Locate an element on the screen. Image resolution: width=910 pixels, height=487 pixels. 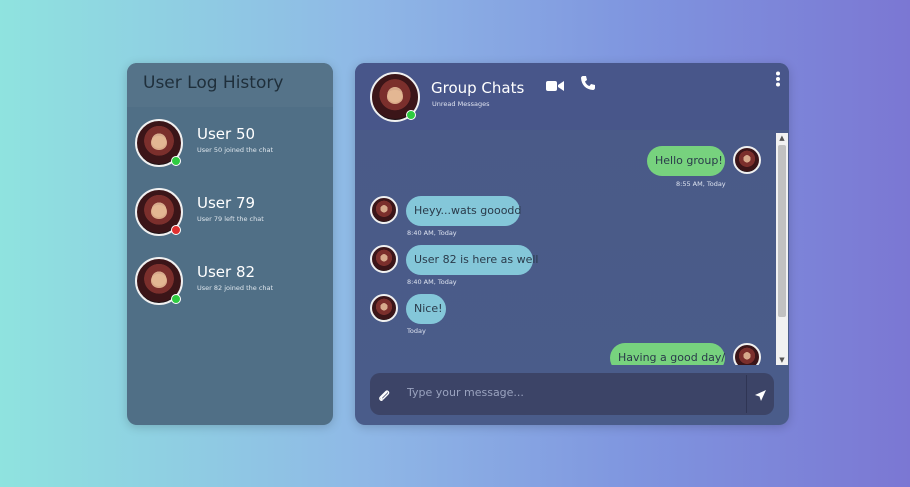
message-scrollbar: ▲ ▼ is located at coordinates (782, 249).